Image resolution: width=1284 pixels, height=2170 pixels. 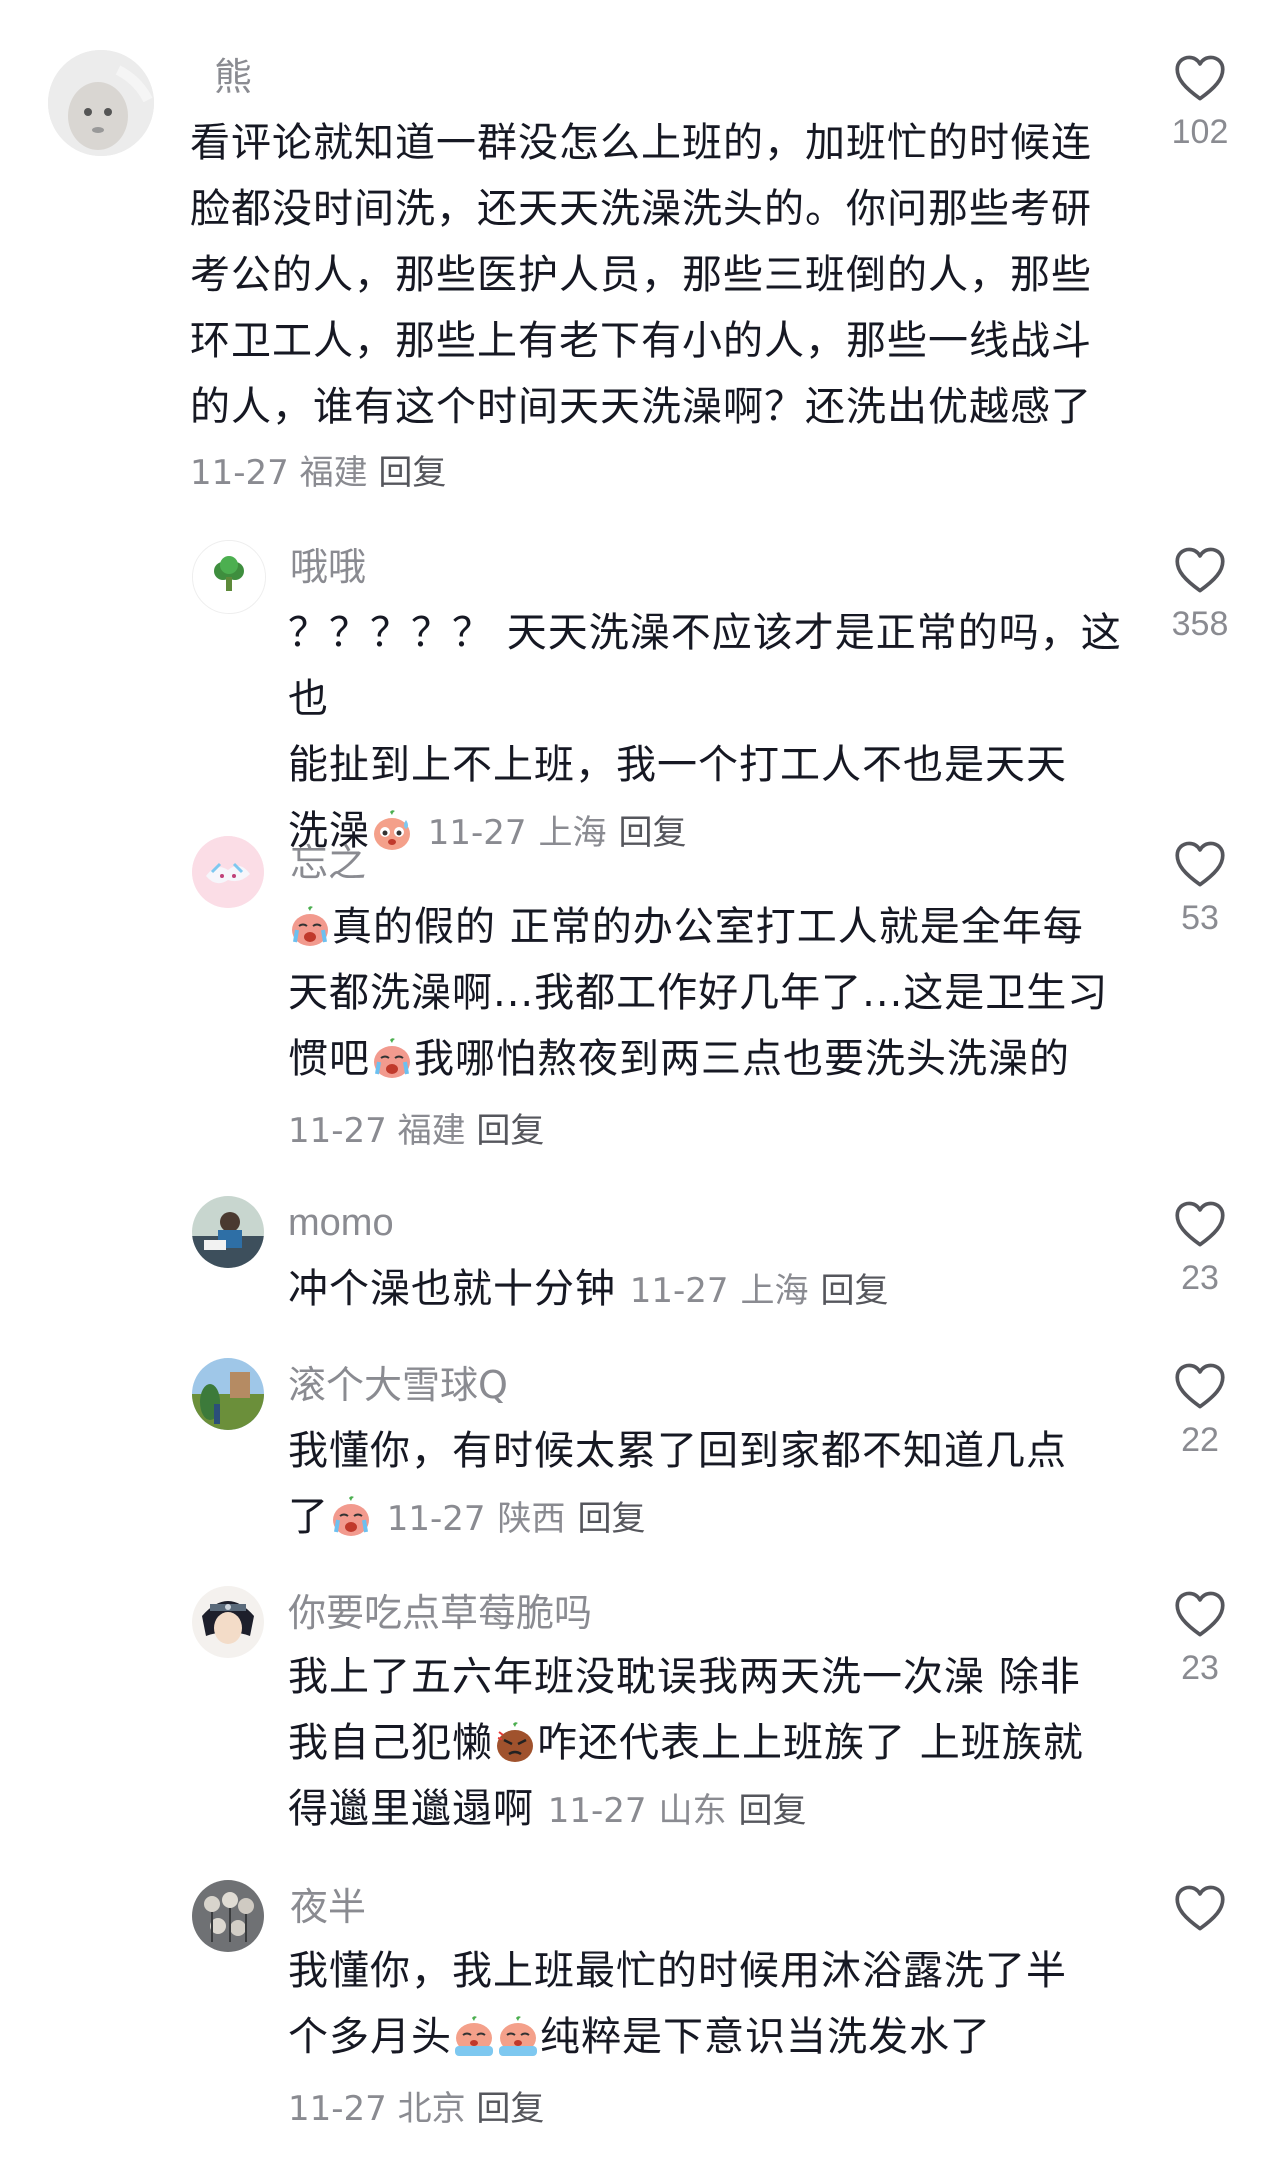 I want to click on like-button: 102, so click(x=1200, y=104).